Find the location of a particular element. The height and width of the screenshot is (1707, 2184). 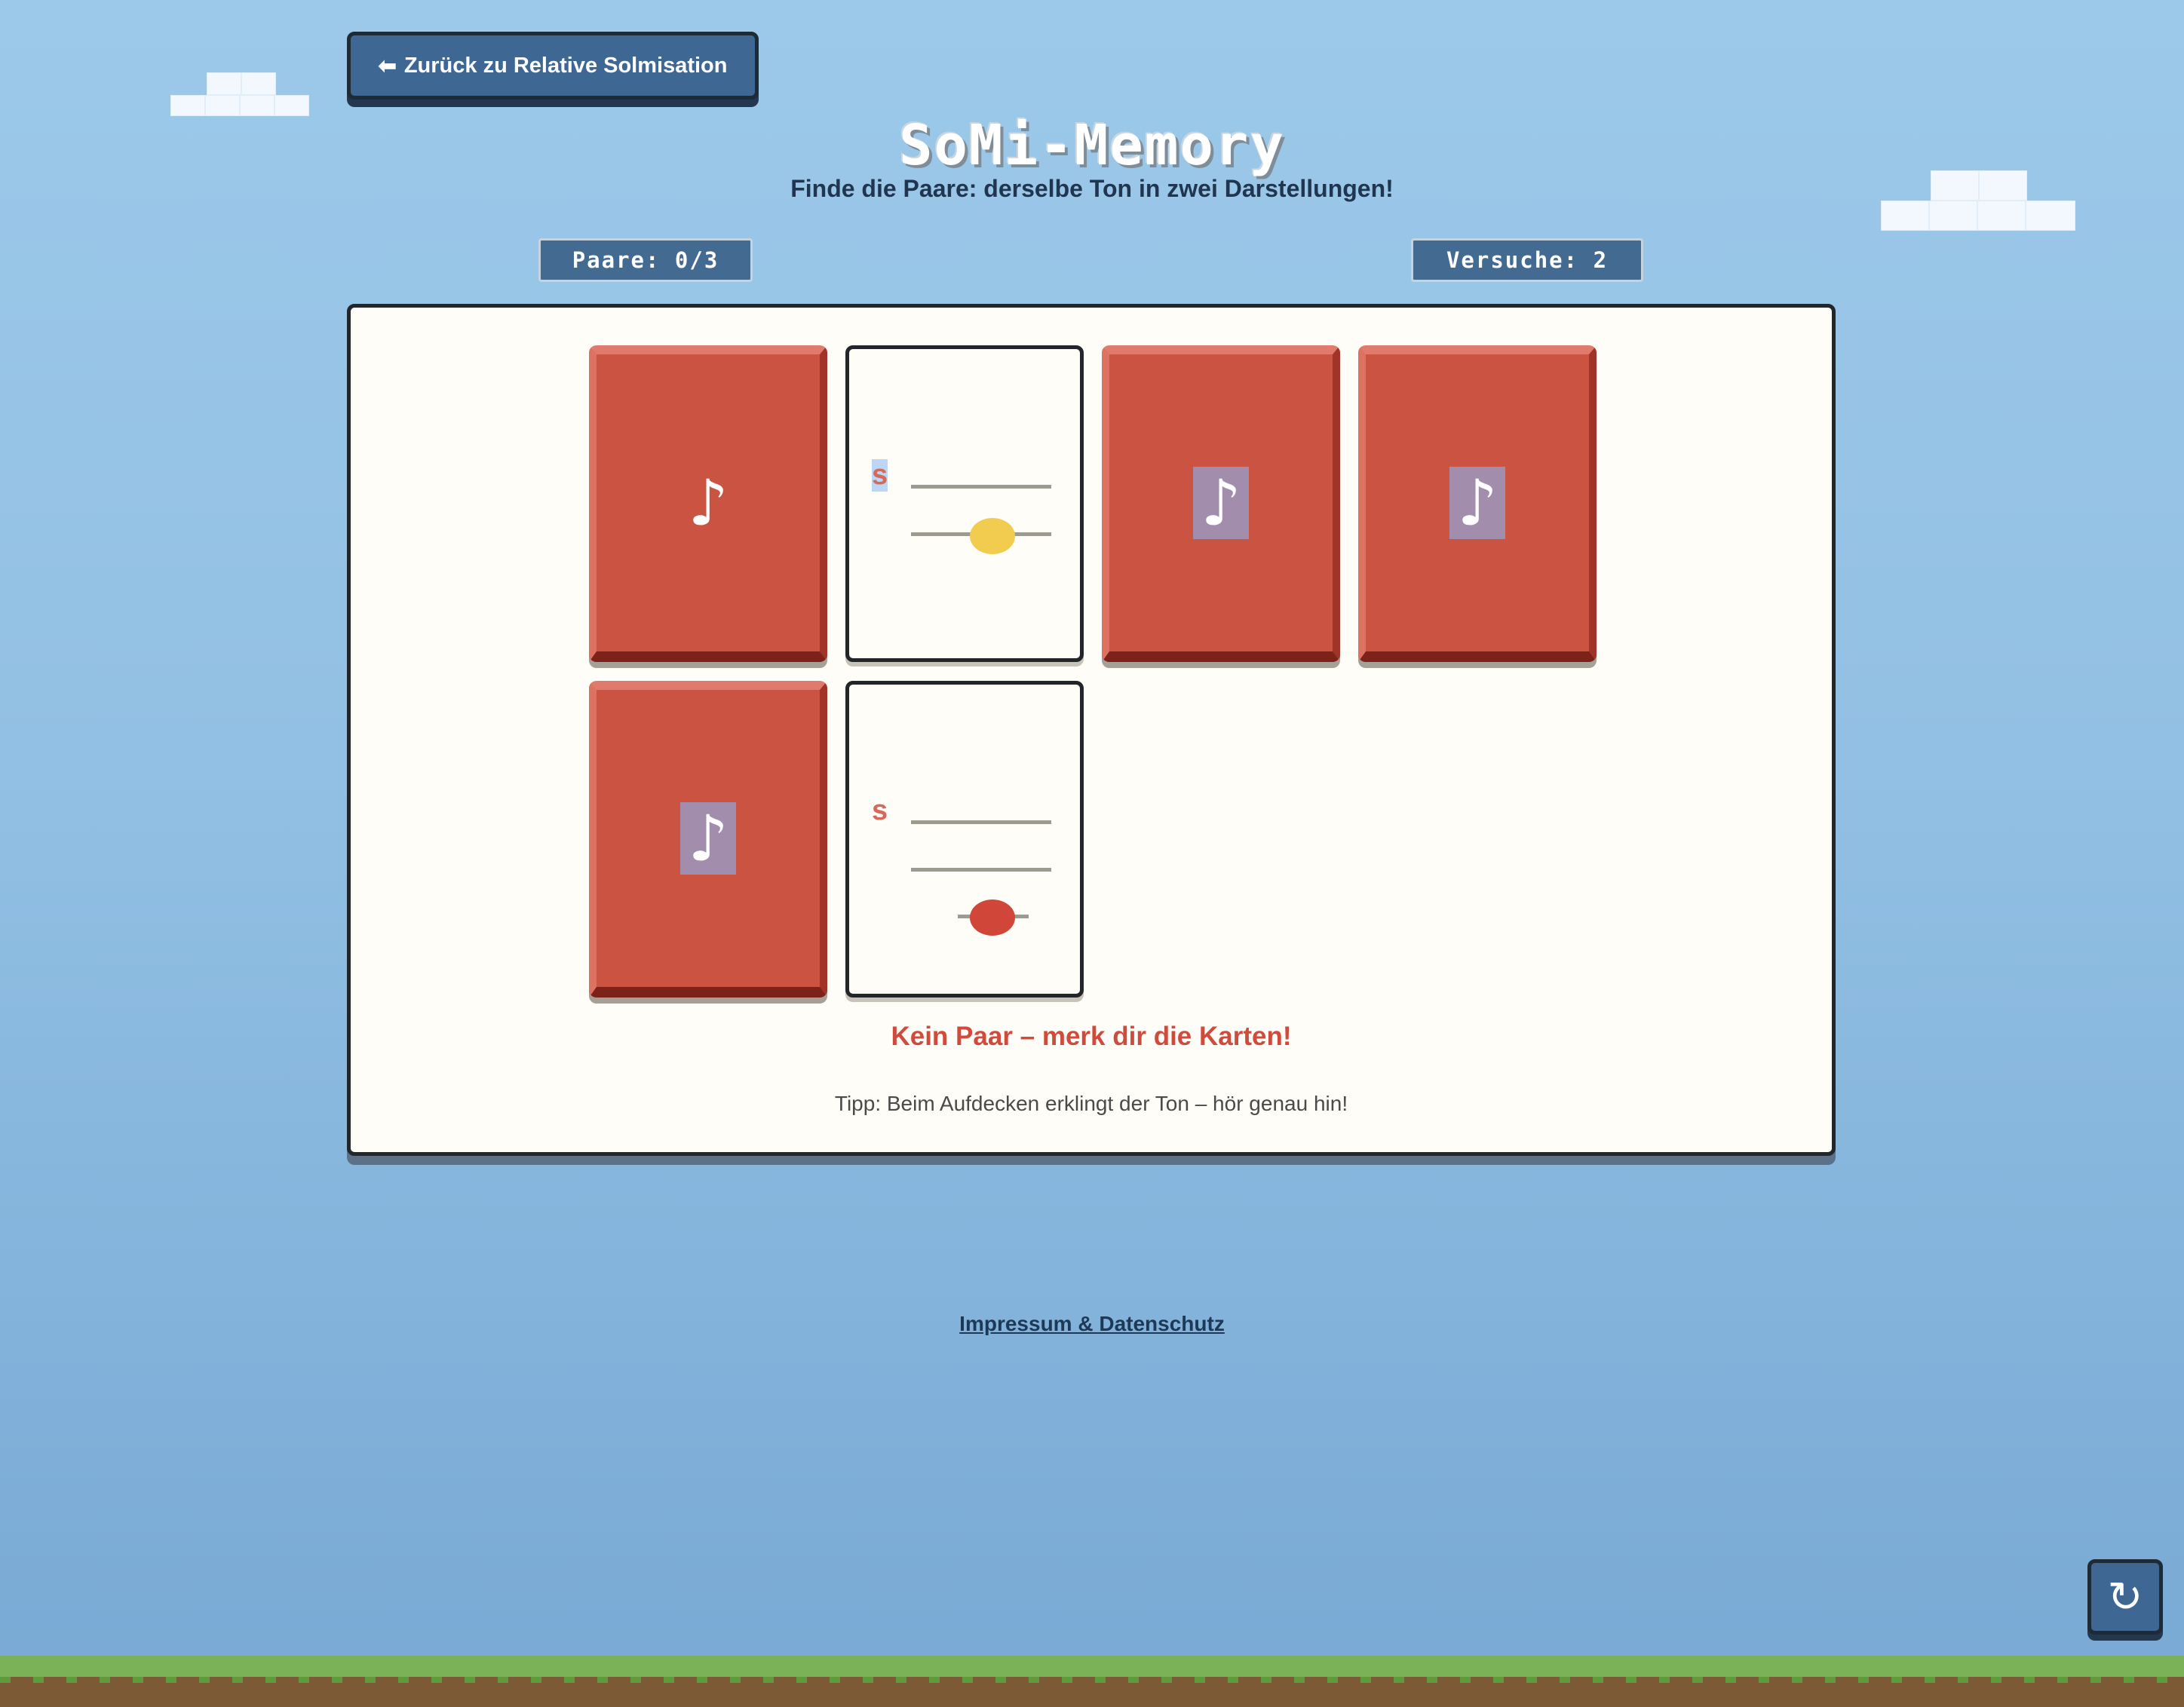

memory-card-5: ♪ is located at coordinates (708, 839).